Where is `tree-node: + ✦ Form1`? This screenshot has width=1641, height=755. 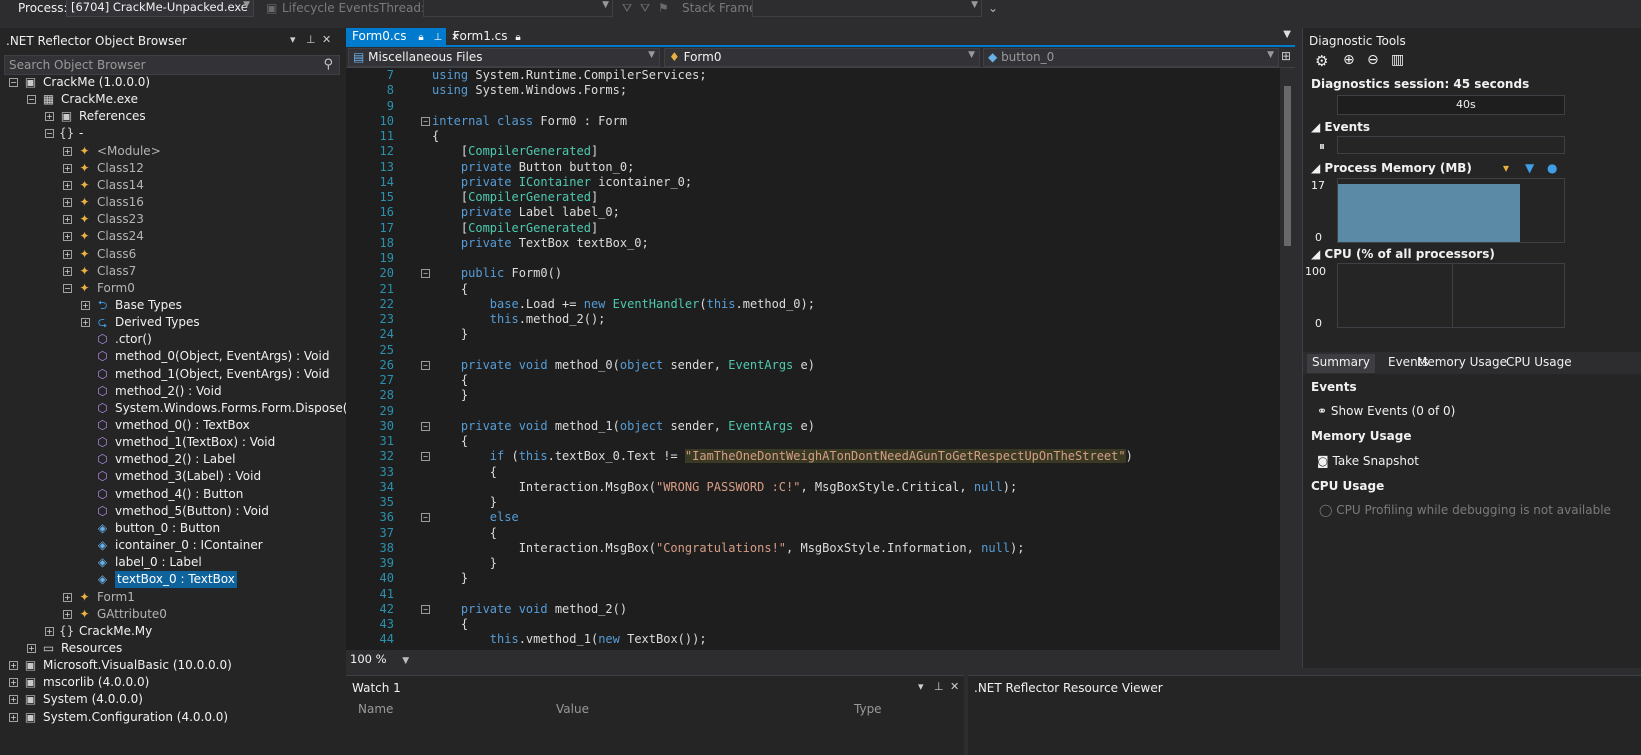
tree-node: + ✦ Form1 is located at coordinates (173, 597).